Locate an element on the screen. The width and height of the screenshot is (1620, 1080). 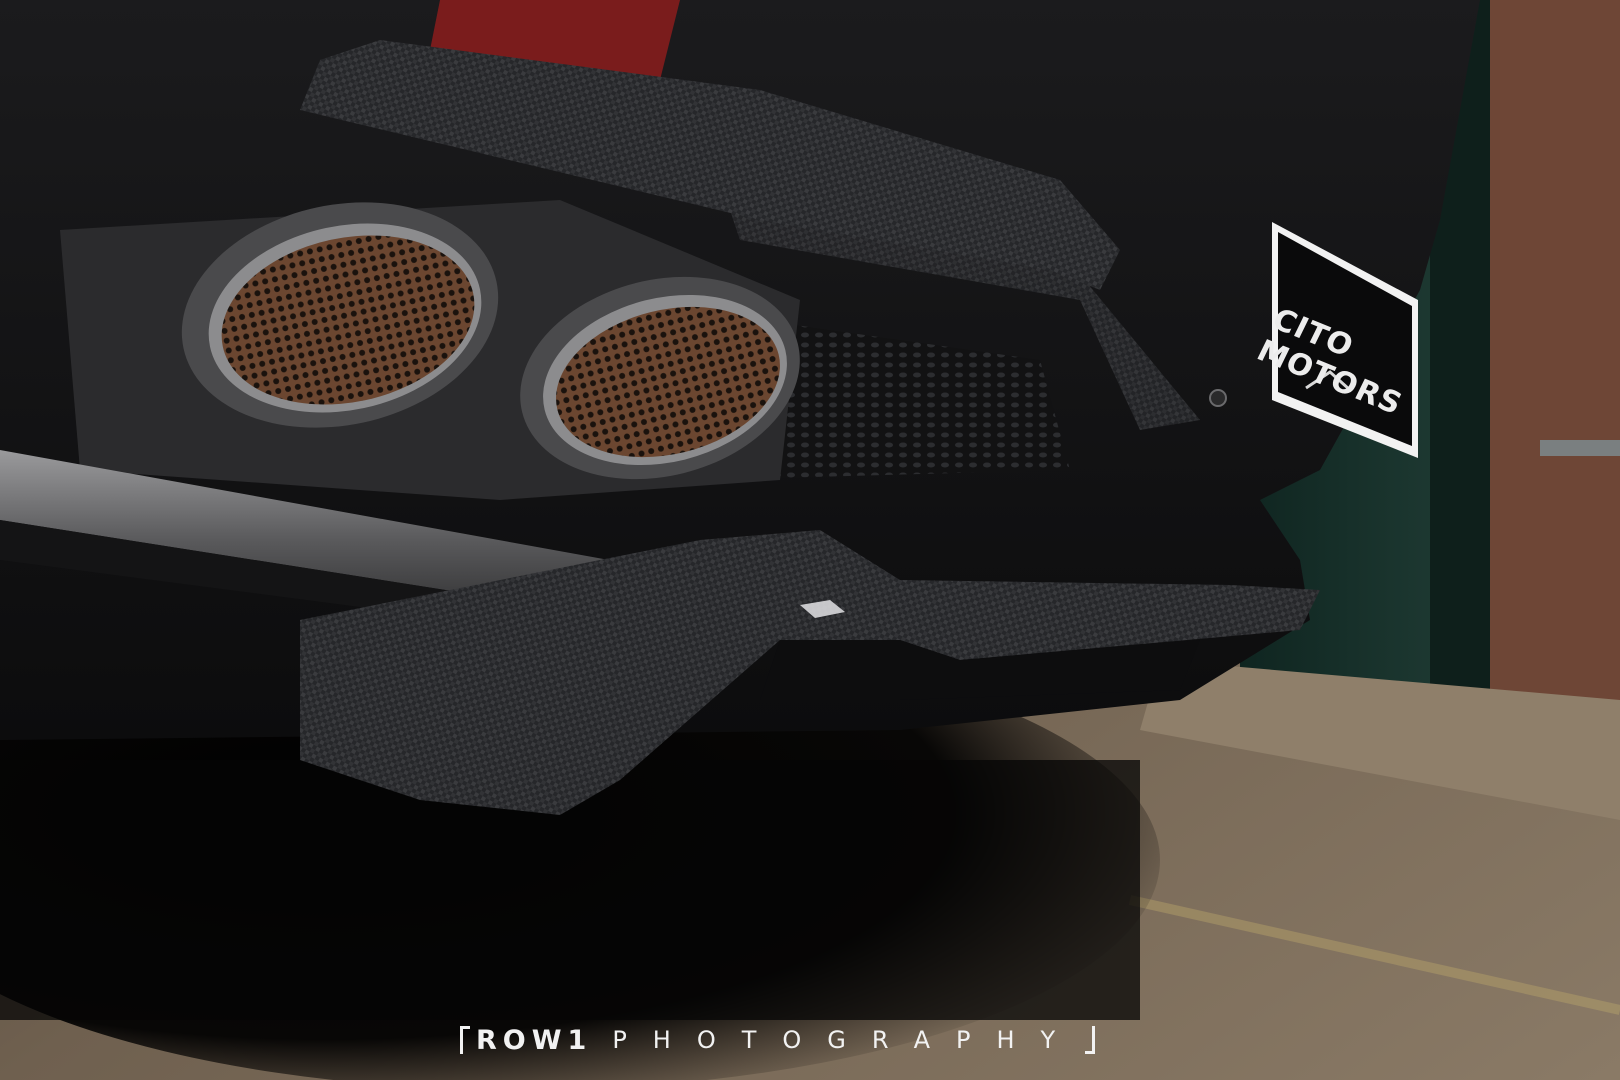
watermark-bracket-right is located at coordinates (1090, 1040).